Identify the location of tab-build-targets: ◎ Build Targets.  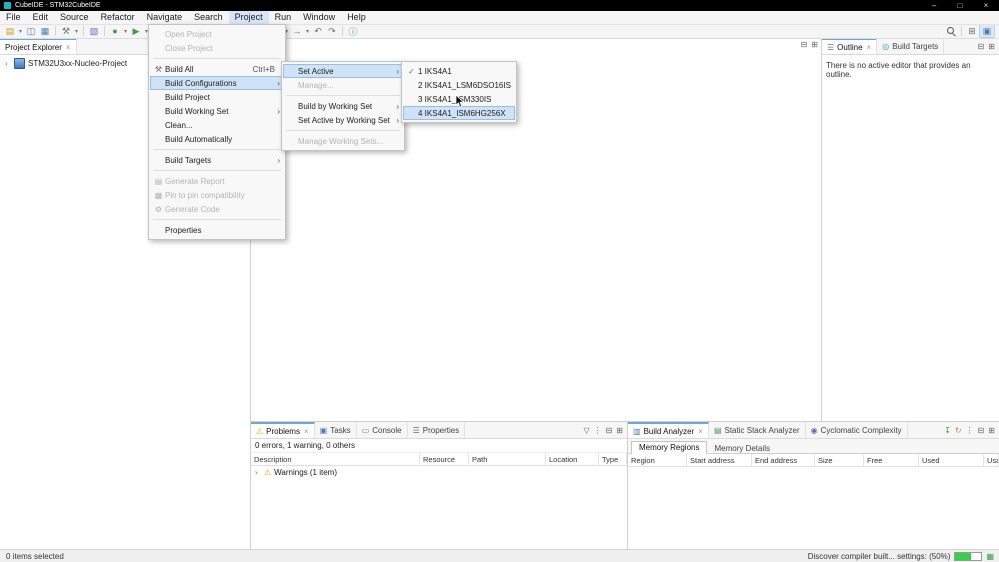
(911, 46).